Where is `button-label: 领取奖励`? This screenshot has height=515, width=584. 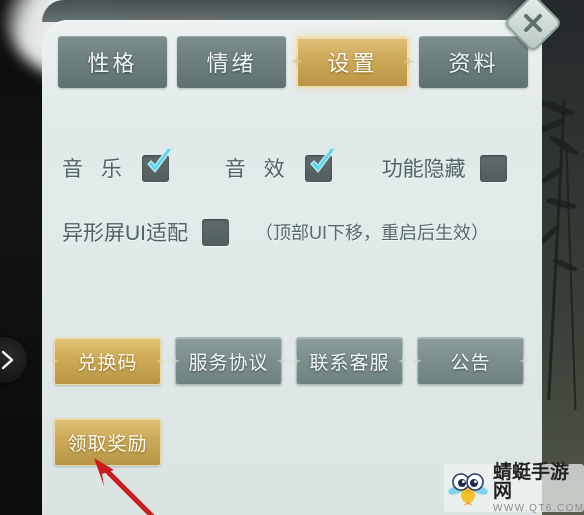
button-label: 领取奖励 is located at coordinates (107, 444).